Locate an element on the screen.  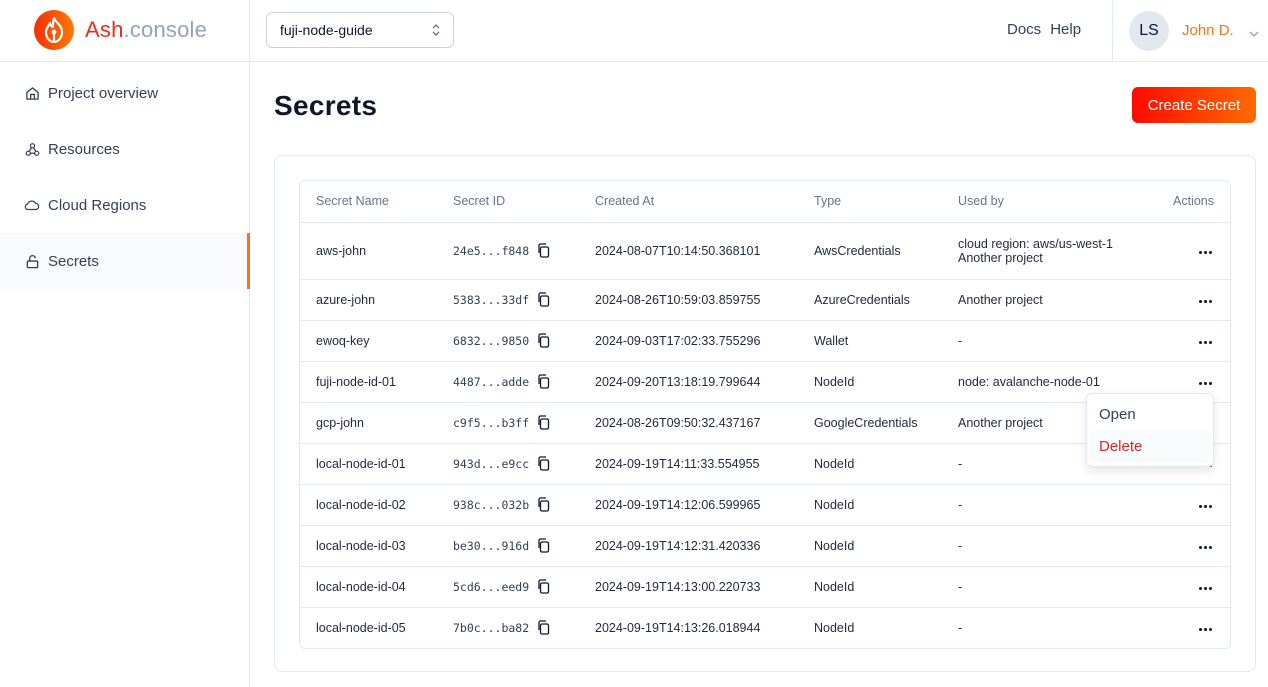
used-by: Another project is located at coordinates (1058, 300).